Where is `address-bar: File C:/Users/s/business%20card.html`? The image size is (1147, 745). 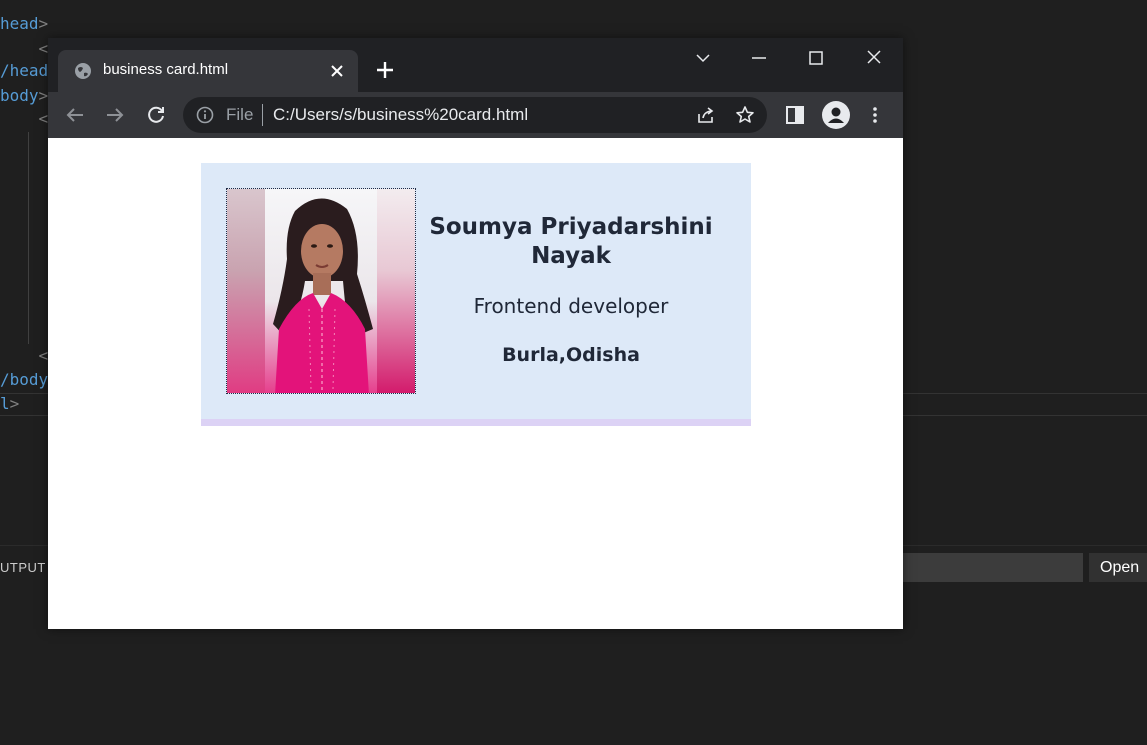 address-bar: File C:/Users/s/business%20card.html is located at coordinates (475, 115).